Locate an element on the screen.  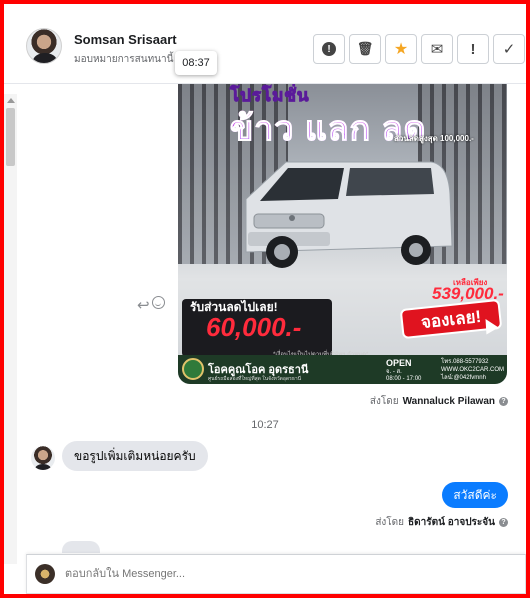
sent-by-line: ส่งโดย Wannaluck Pilawan ? is located at coordinates (439, 401).